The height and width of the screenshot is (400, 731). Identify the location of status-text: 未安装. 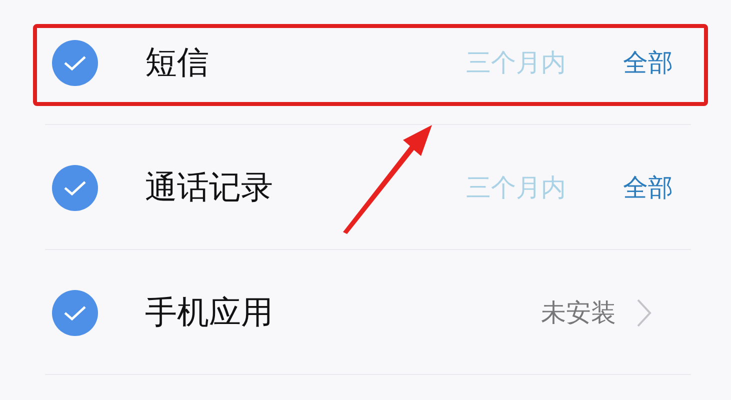
(578, 313).